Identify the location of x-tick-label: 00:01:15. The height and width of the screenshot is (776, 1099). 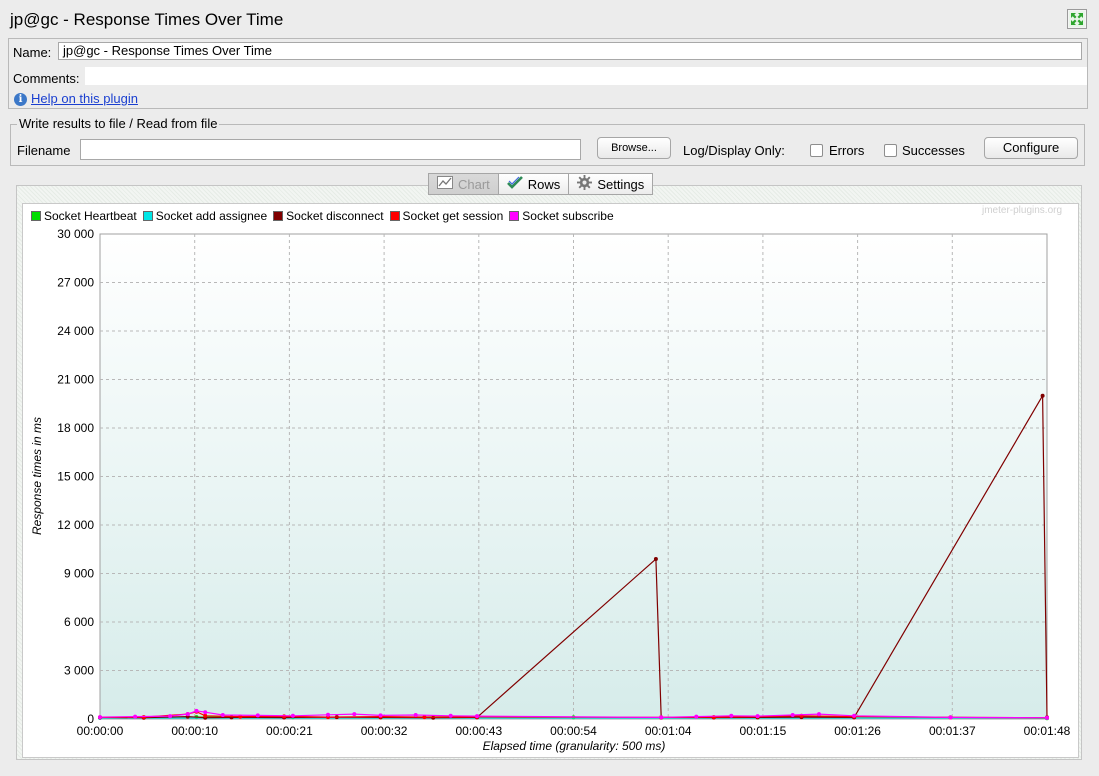
(763, 731).